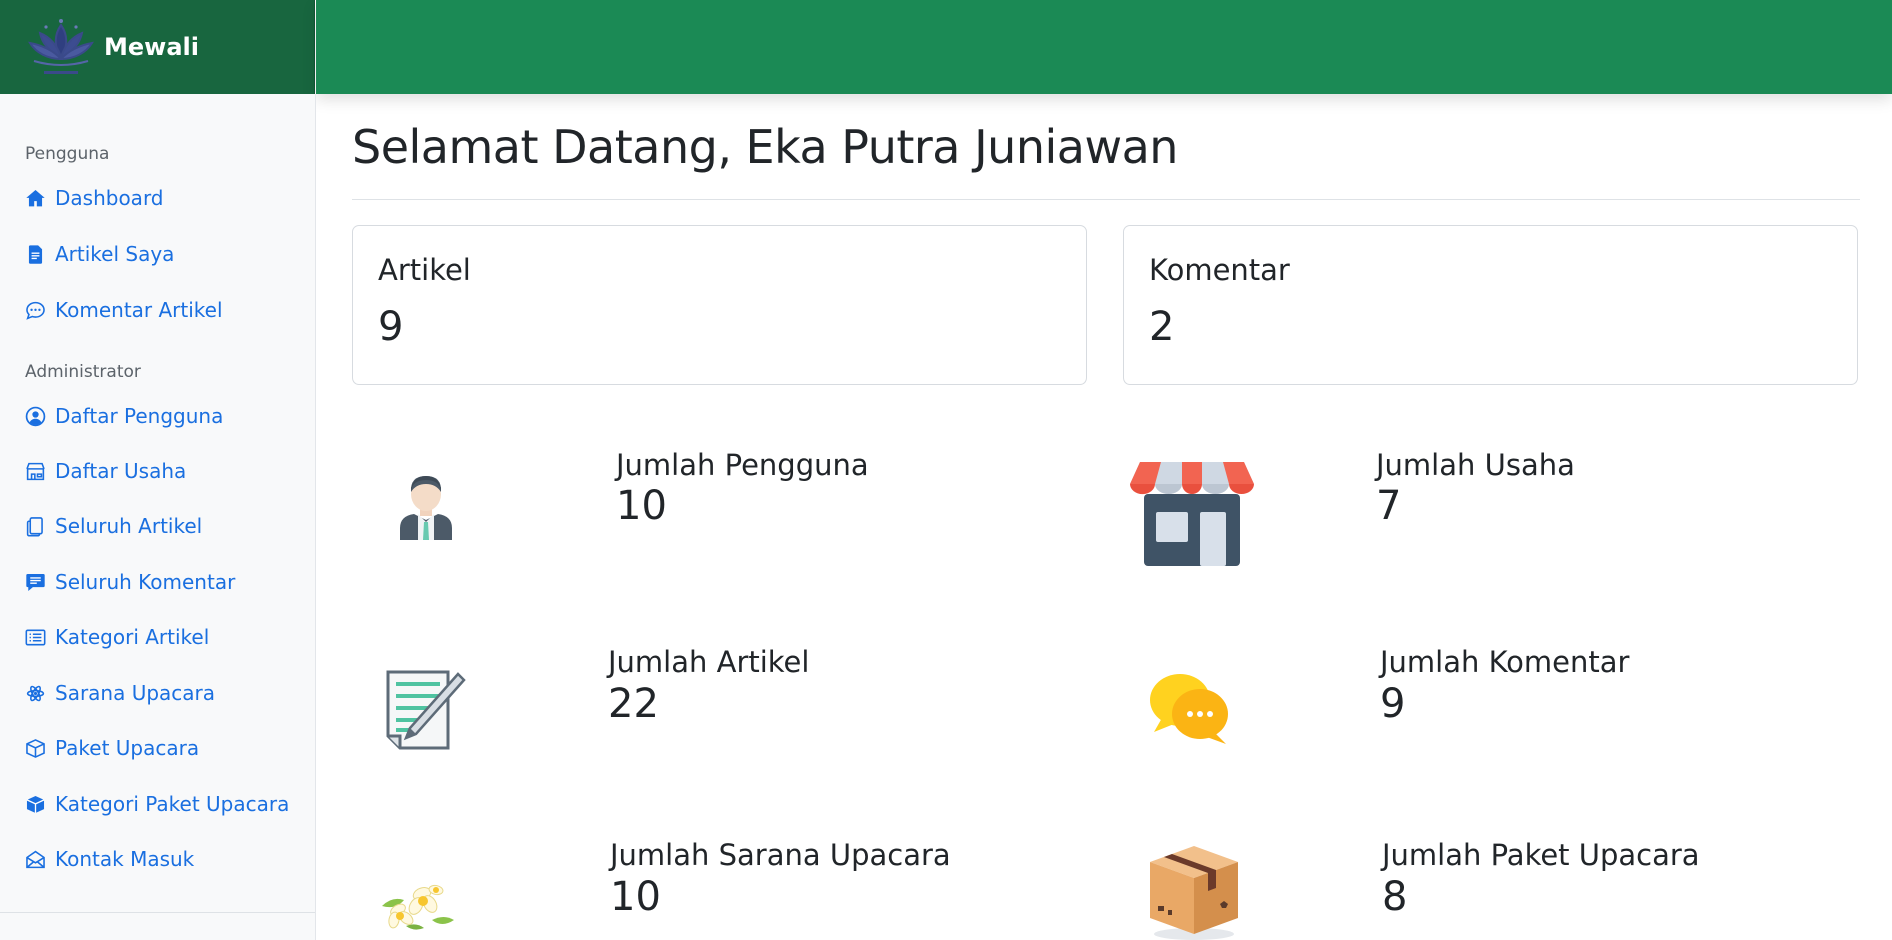  I want to click on house-icon, so click(35, 198).